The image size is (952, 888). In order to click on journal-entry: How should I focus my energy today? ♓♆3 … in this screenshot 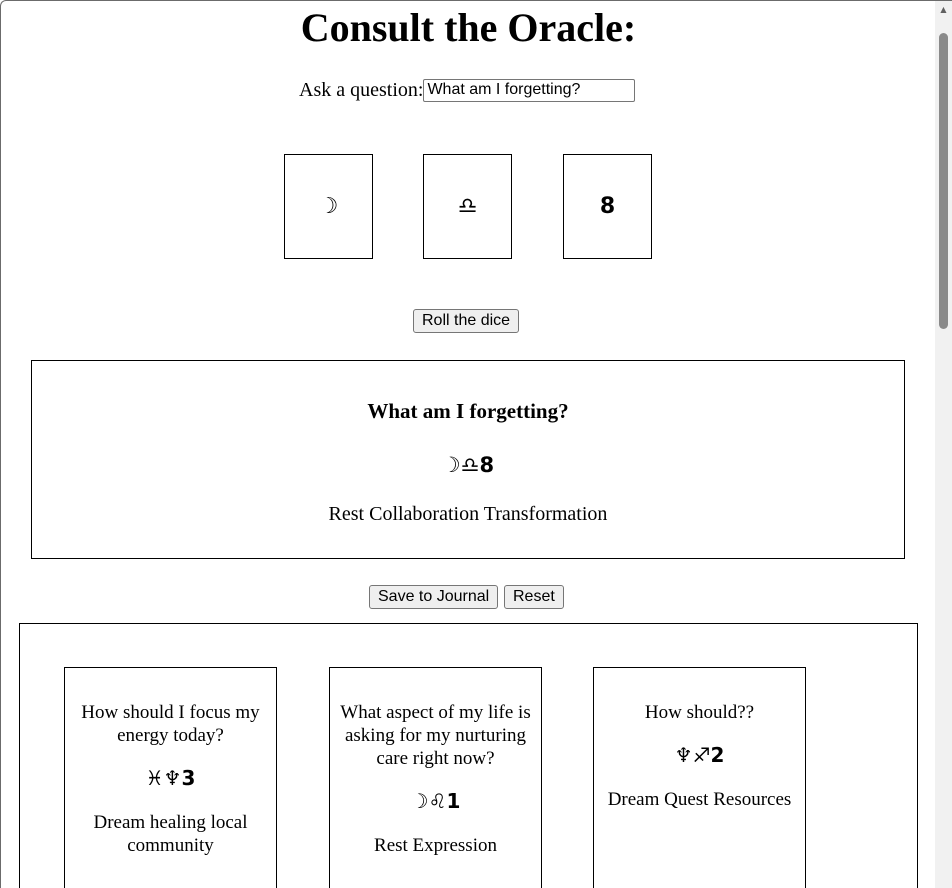, I will do `click(170, 777)`.